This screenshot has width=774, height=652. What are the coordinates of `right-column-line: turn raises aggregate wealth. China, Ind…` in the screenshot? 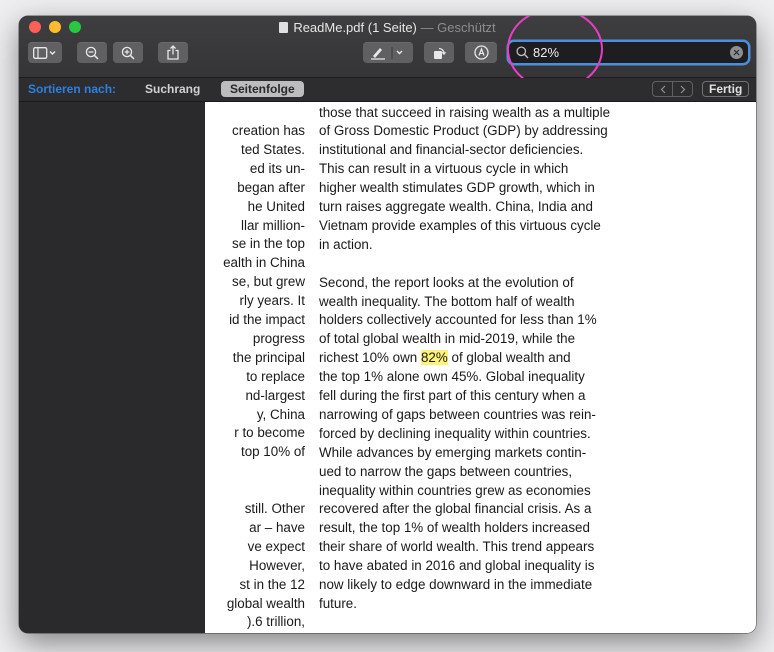 It's located at (456, 206).